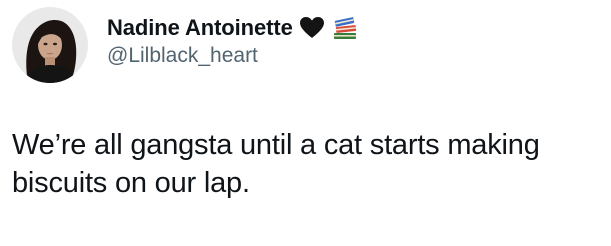 This screenshot has width=611, height=246. What do you see at coordinates (200, 28) in the screenshot?
I see `display-name: Nadine Antoinette` at bounding box center [200, 28].